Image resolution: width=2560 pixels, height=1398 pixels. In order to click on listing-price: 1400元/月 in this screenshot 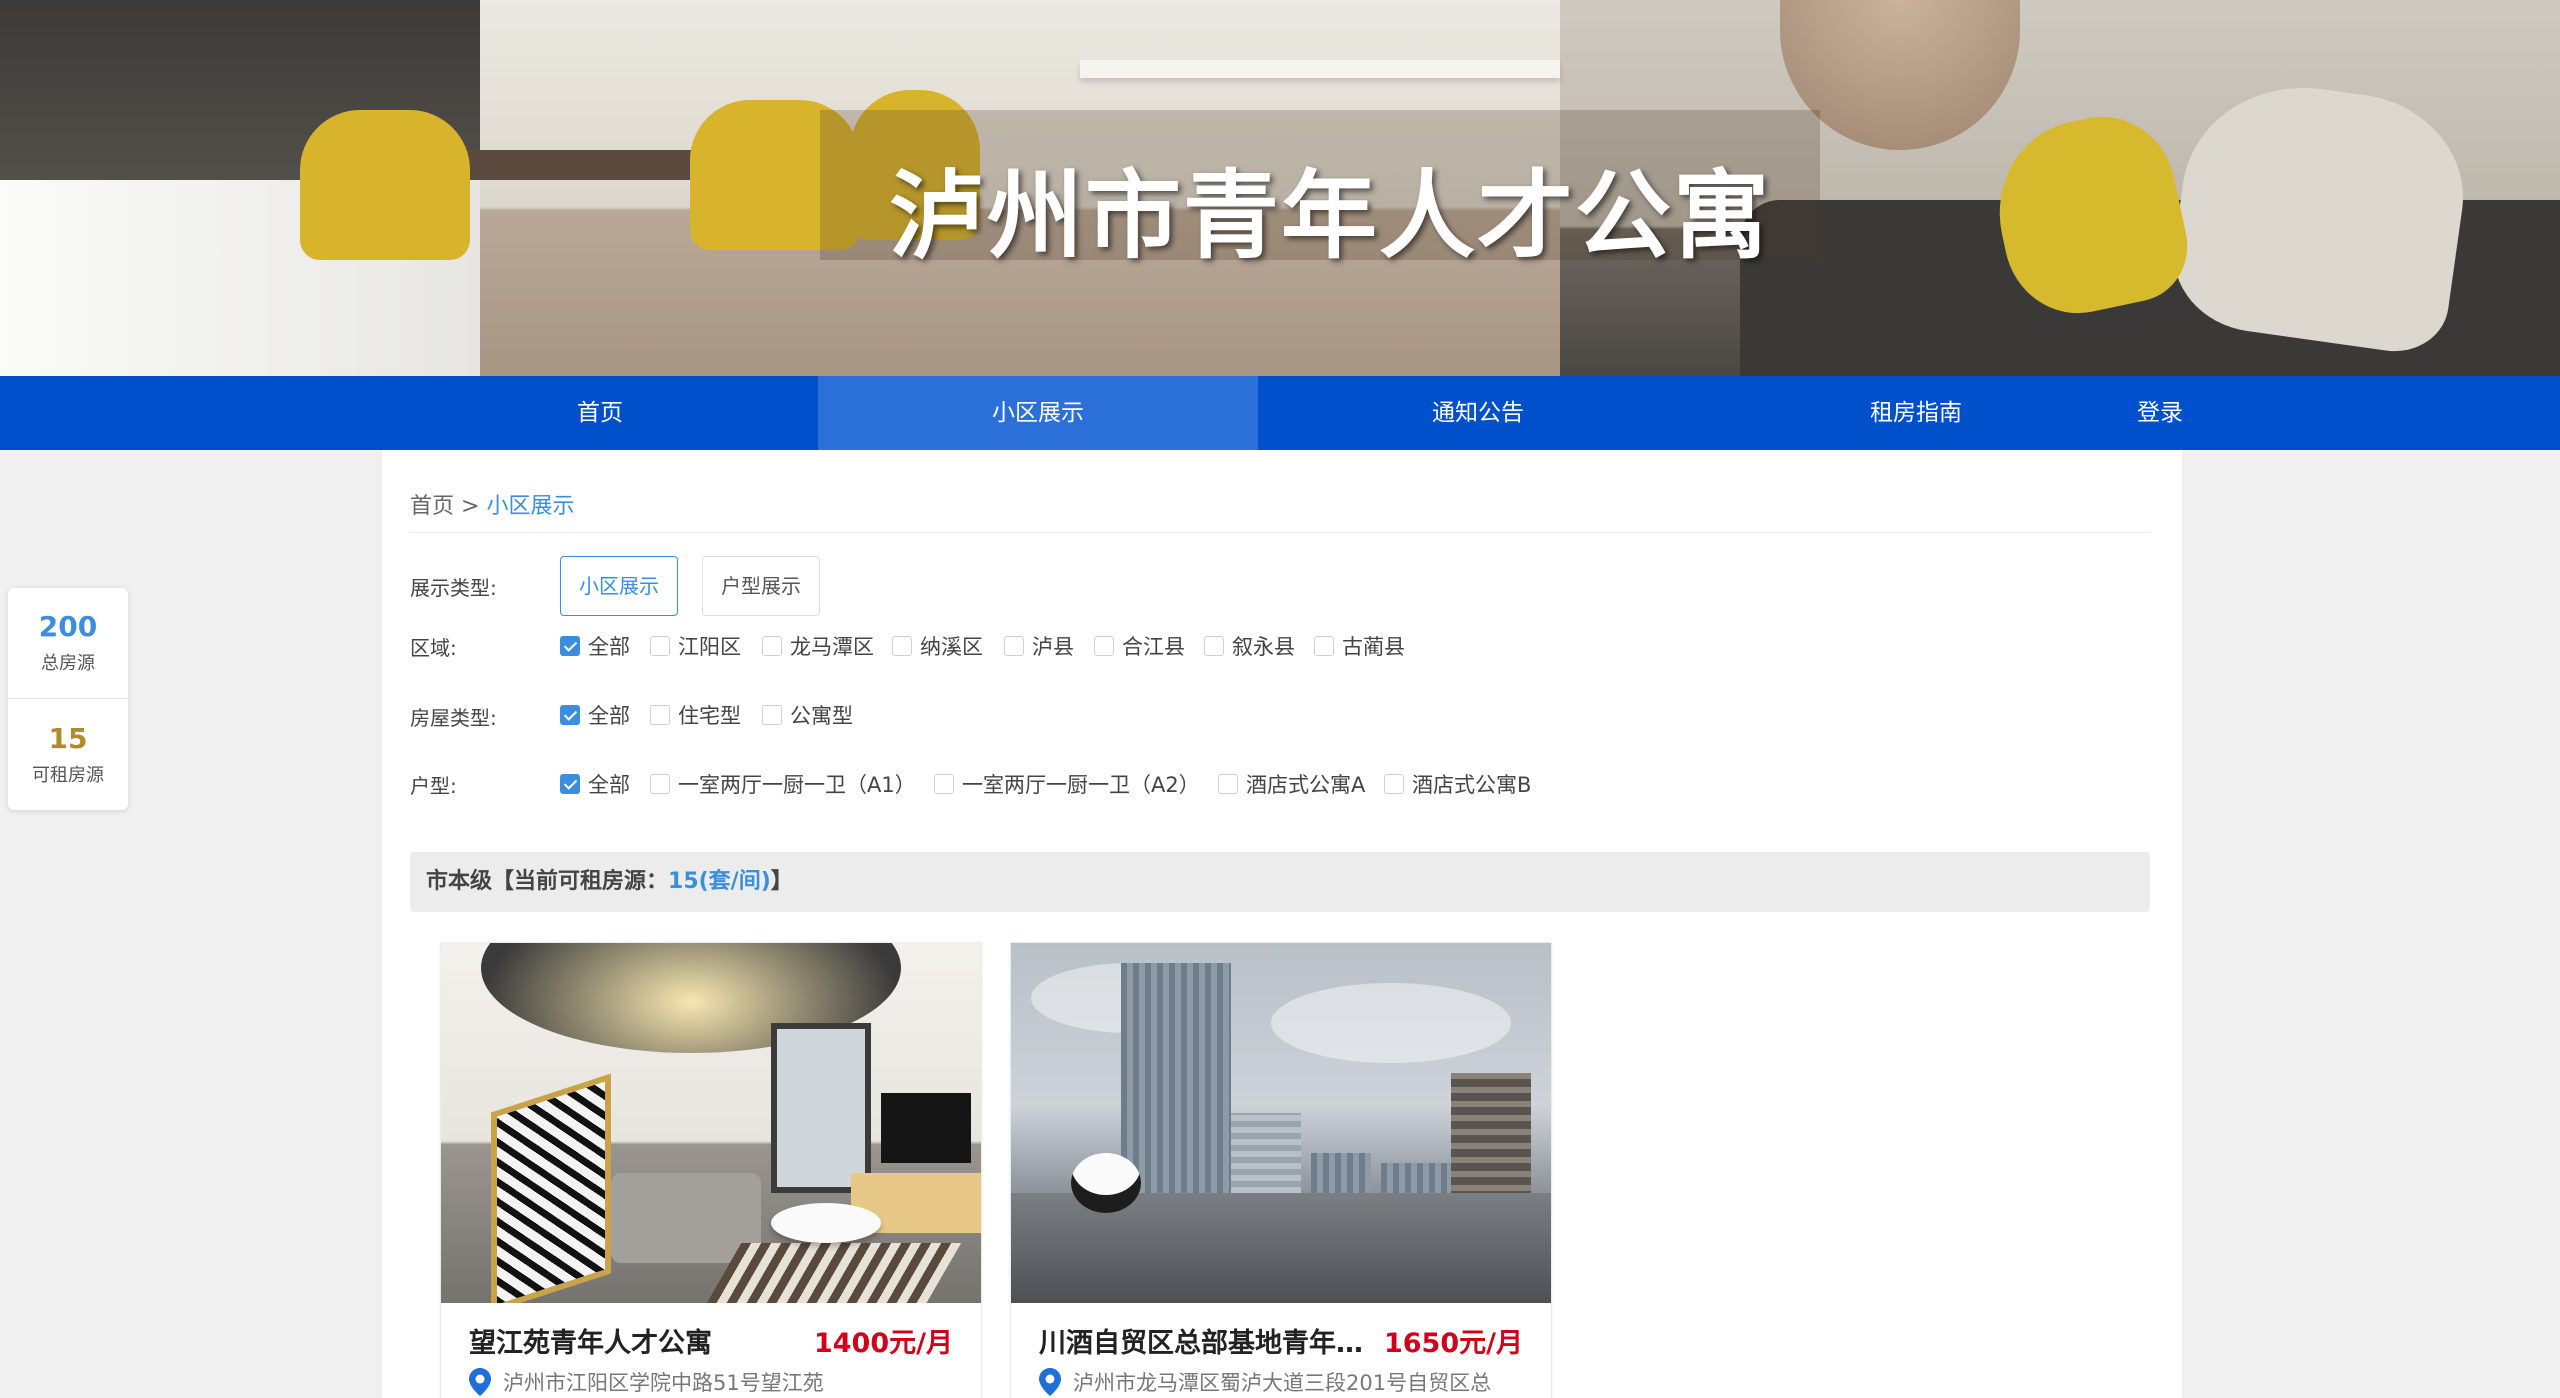, I will do `click(883, 1343)`.